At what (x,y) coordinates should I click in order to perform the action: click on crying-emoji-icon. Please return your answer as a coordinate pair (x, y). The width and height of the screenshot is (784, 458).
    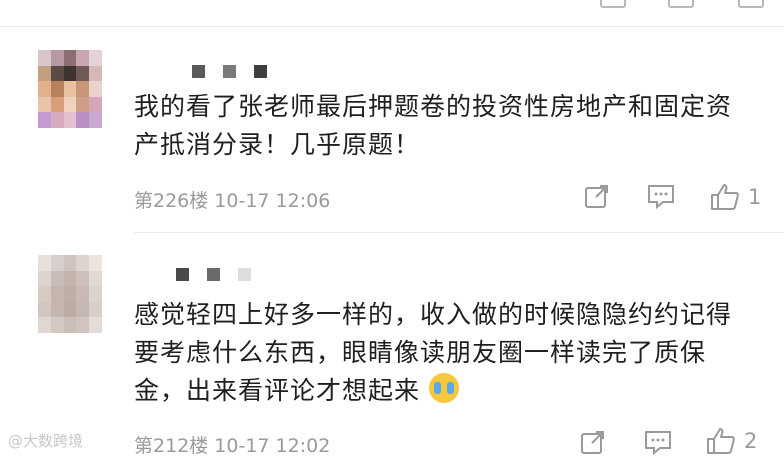
    Looking at the image, I should click on (443, 388).